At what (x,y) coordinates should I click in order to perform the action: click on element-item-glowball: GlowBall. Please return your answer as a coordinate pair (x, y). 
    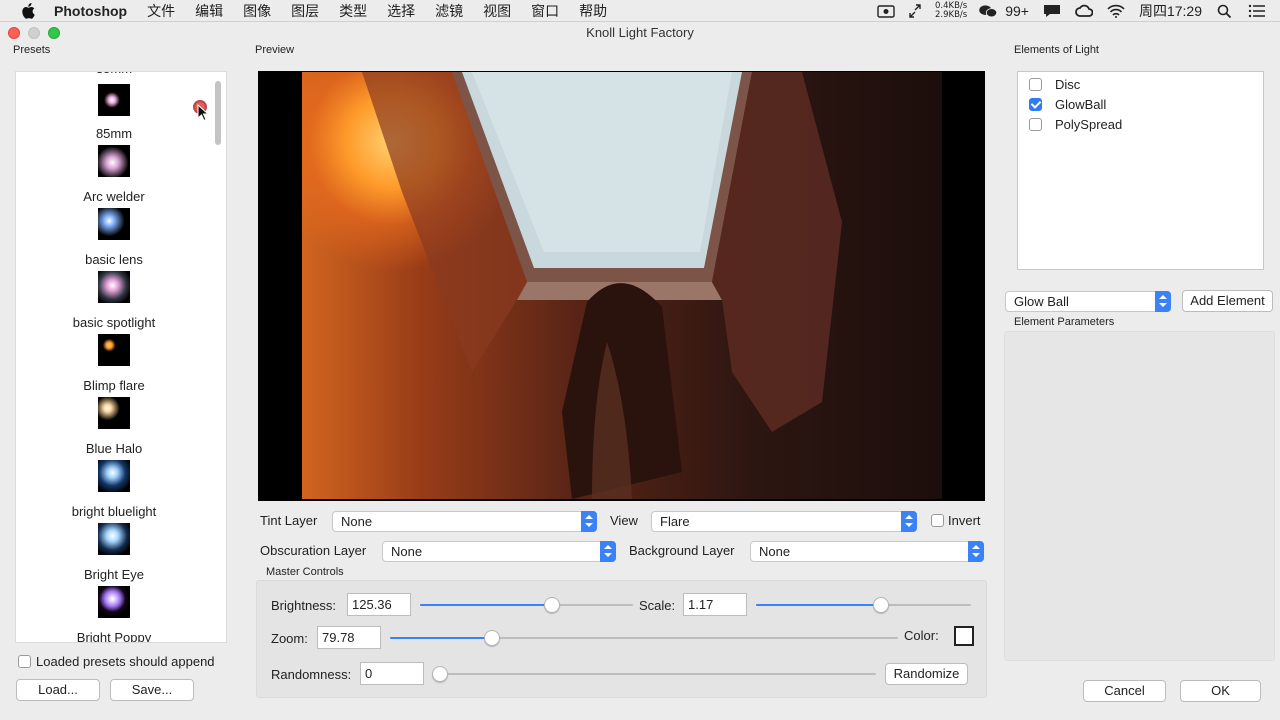
    Looking at the image, I should click on (1140, 105).